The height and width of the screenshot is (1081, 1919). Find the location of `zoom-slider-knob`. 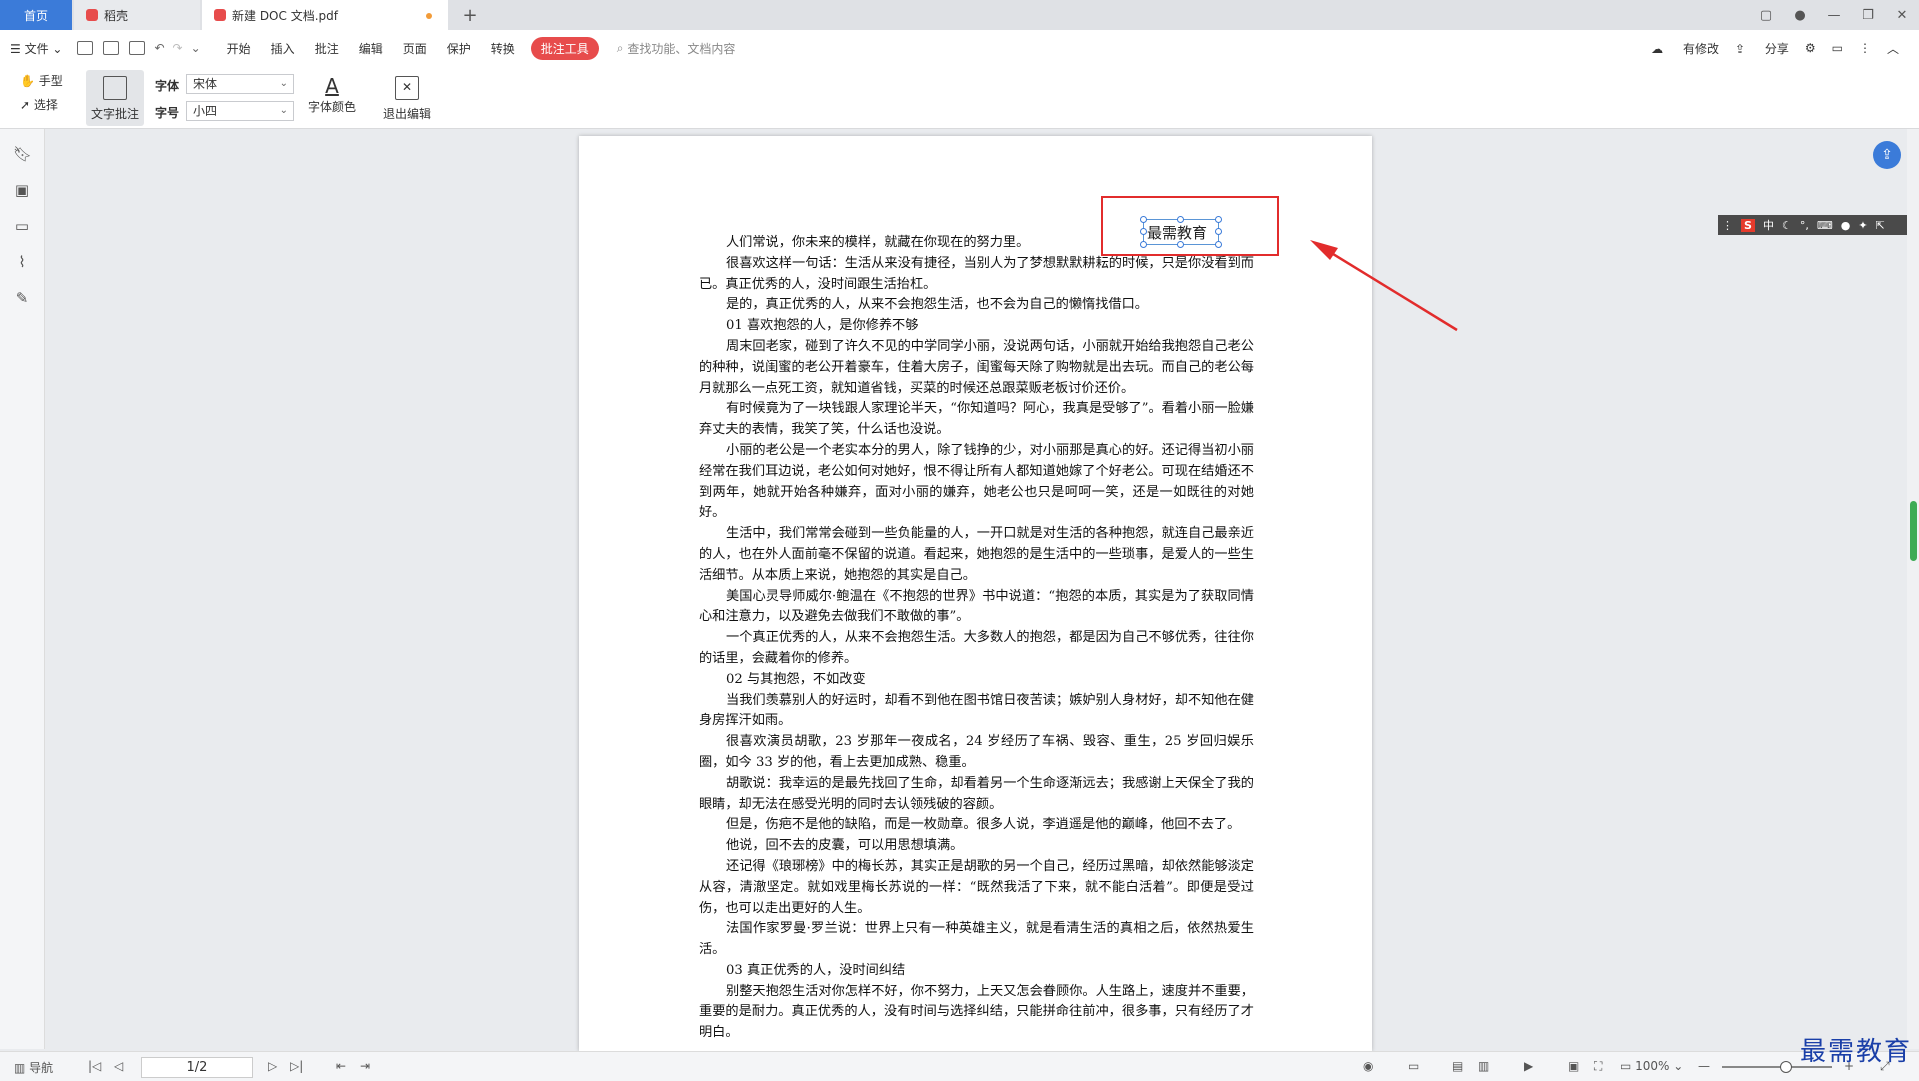

zoom-slider-knob is located at coordinates (1786, 1067).